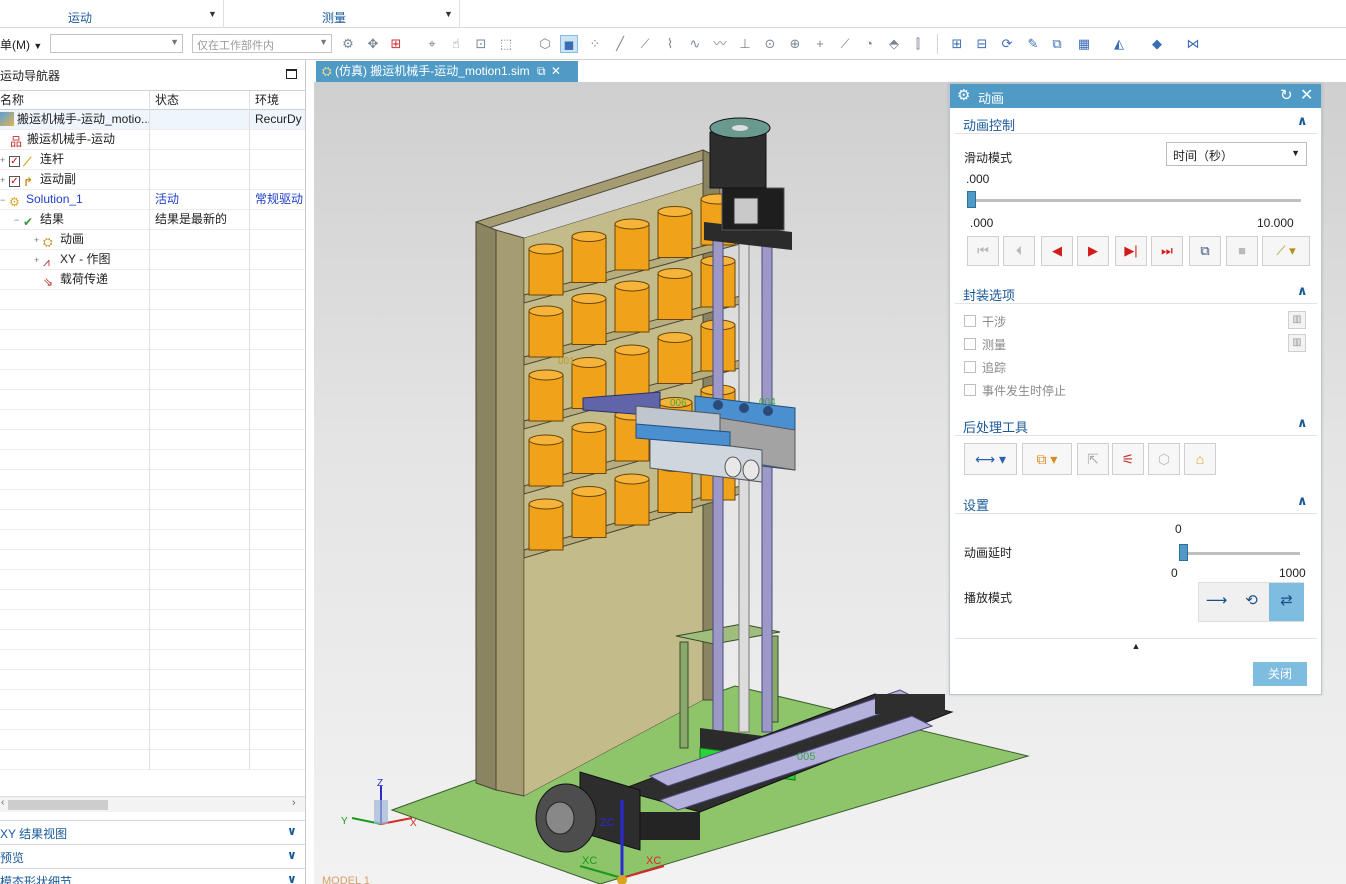  Describe the element at coordinates (152, 200) in the screenshot. I see `table-row: − ⚙ Solution_1 活动 常规驱动` at that location.